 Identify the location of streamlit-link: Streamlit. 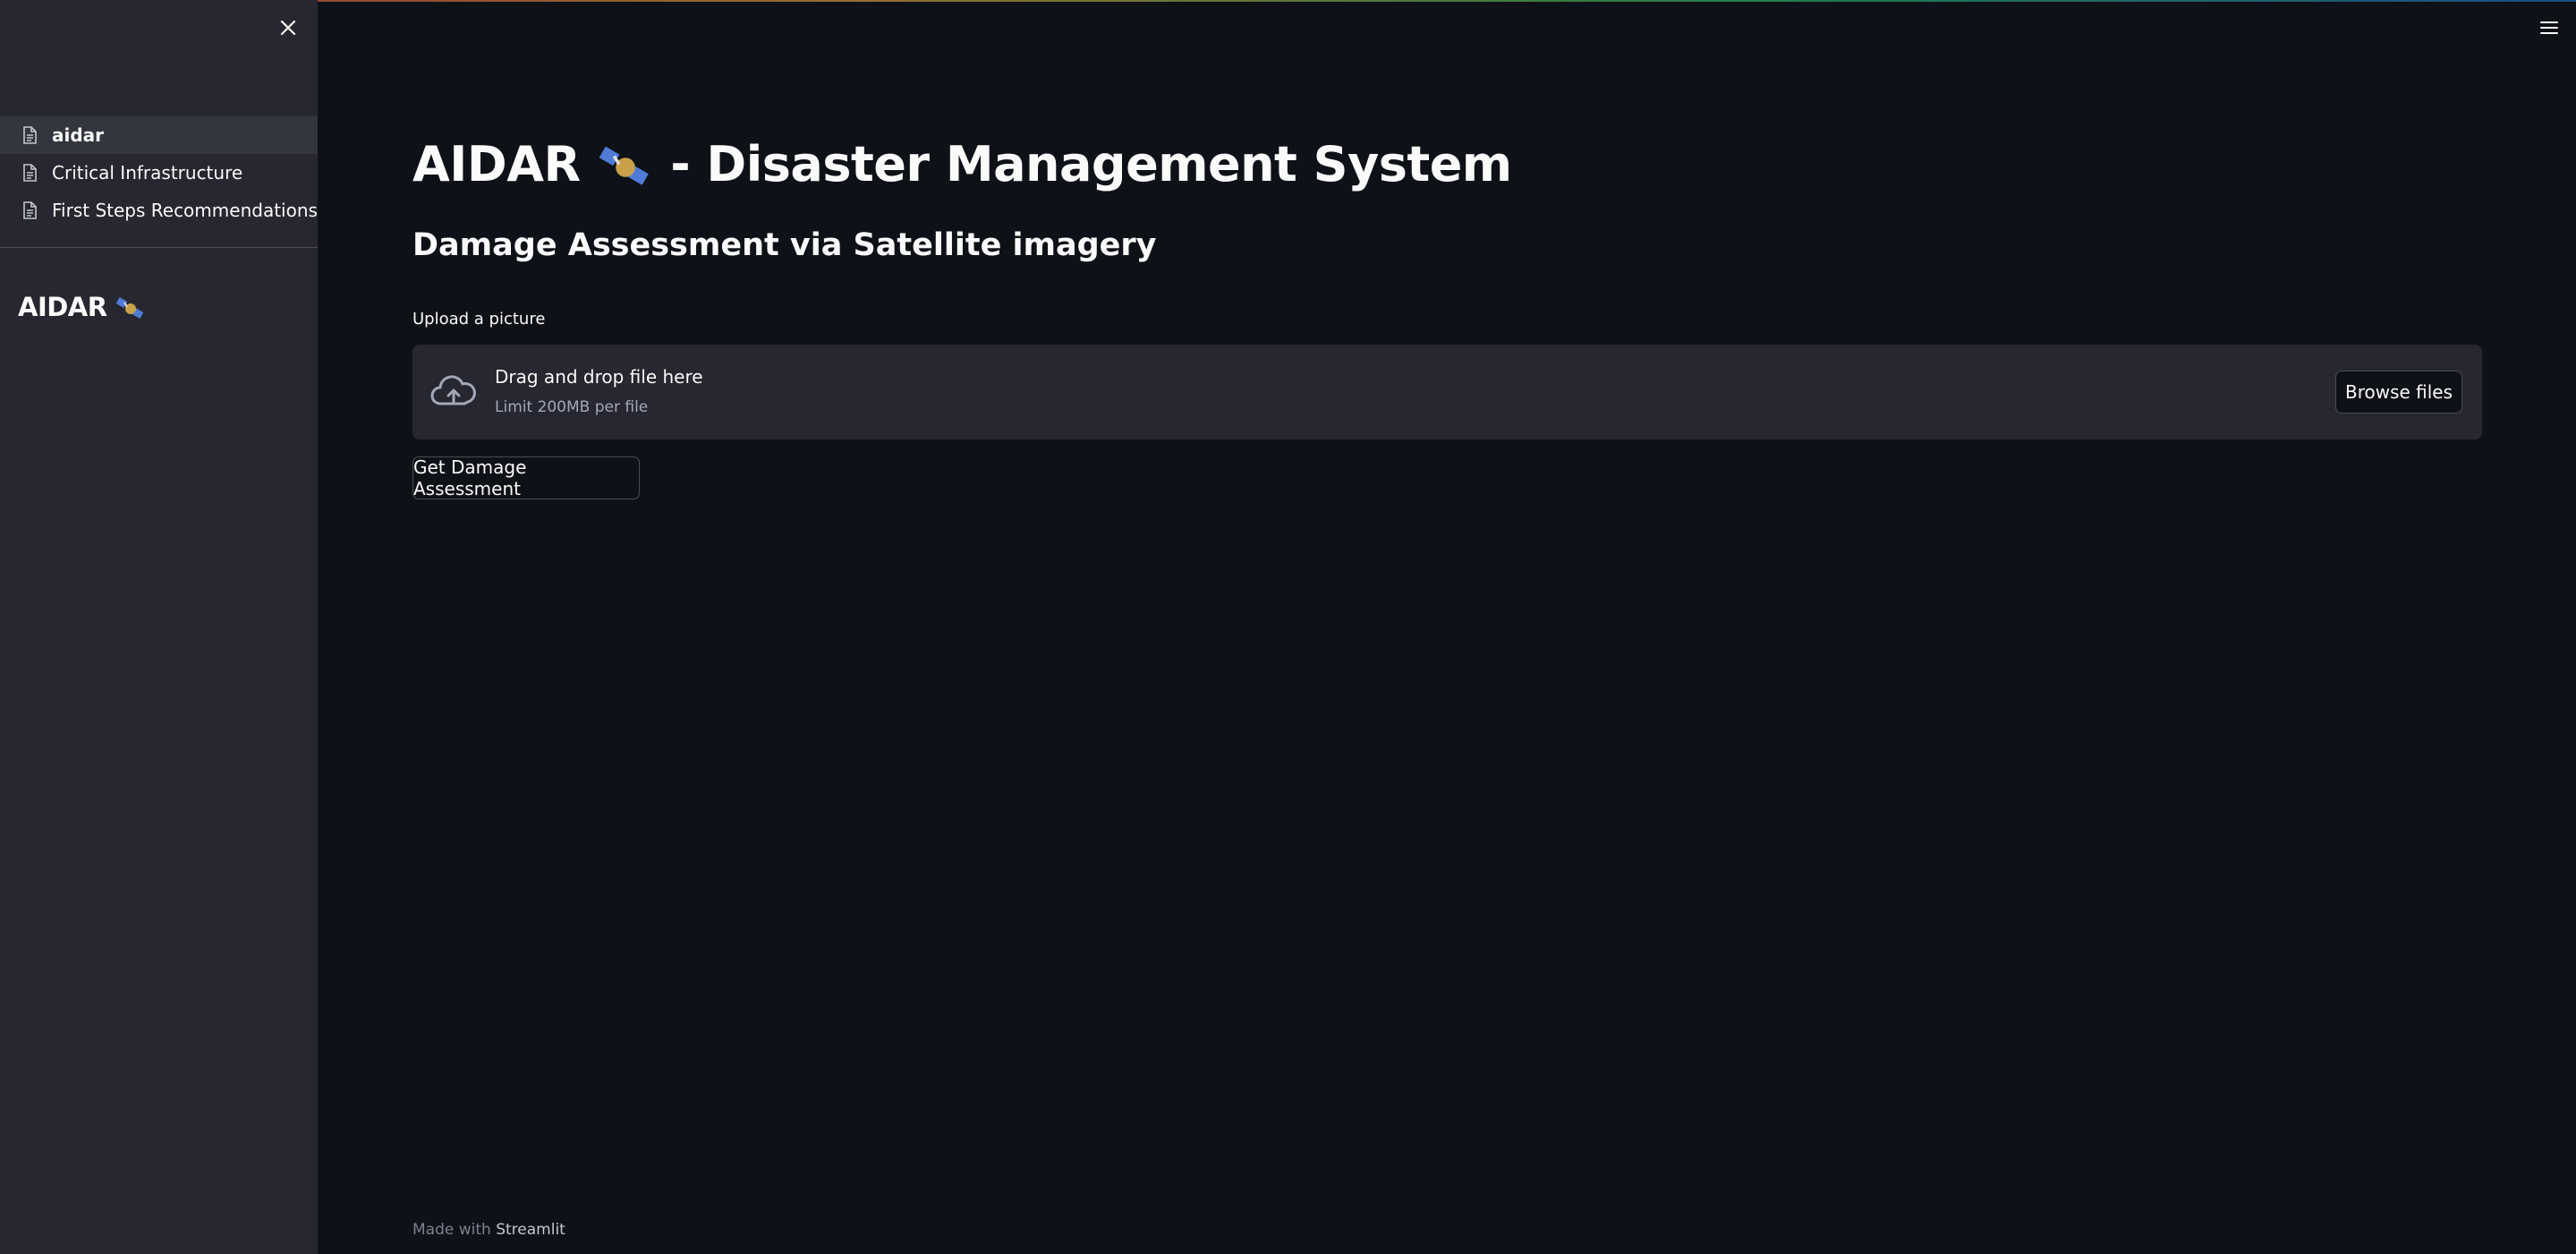
(530, 1230).